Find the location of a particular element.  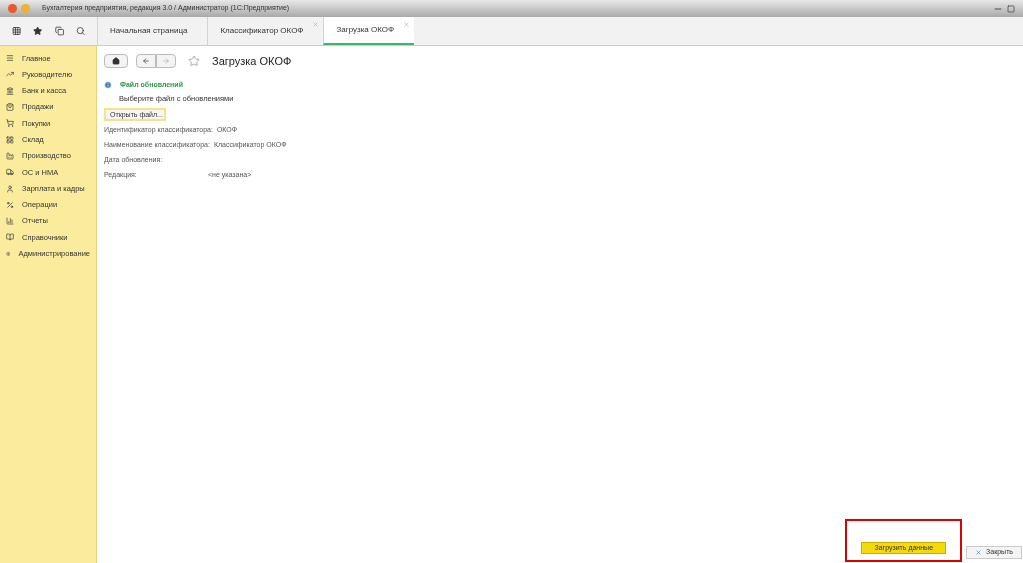

home-icon is located at coordinates (116, 61).